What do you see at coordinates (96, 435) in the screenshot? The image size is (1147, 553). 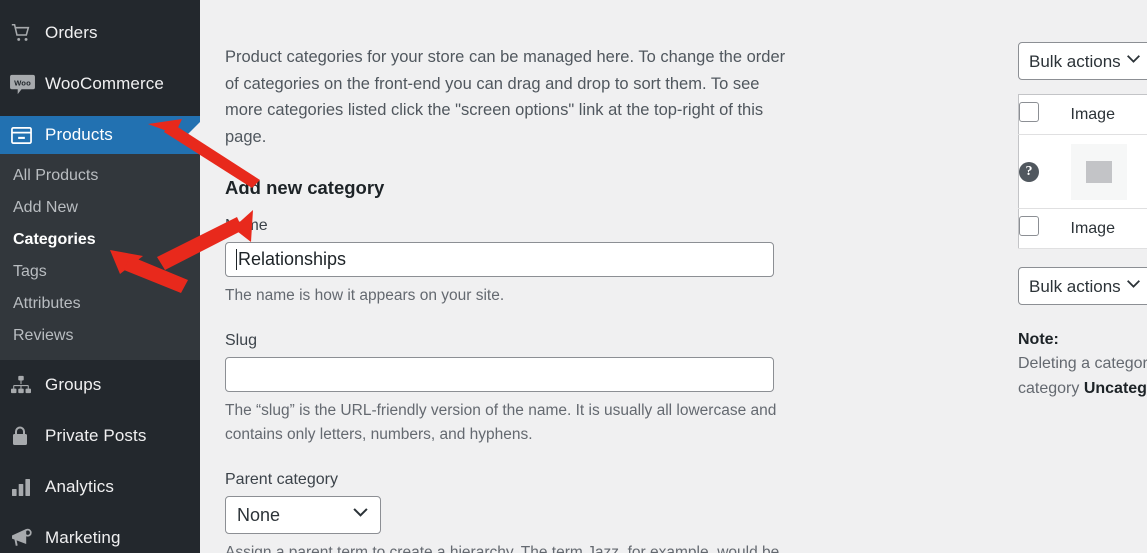 I see `sidebar-item-label-private-posts: Private Posts` at bounding box center [96, 435].